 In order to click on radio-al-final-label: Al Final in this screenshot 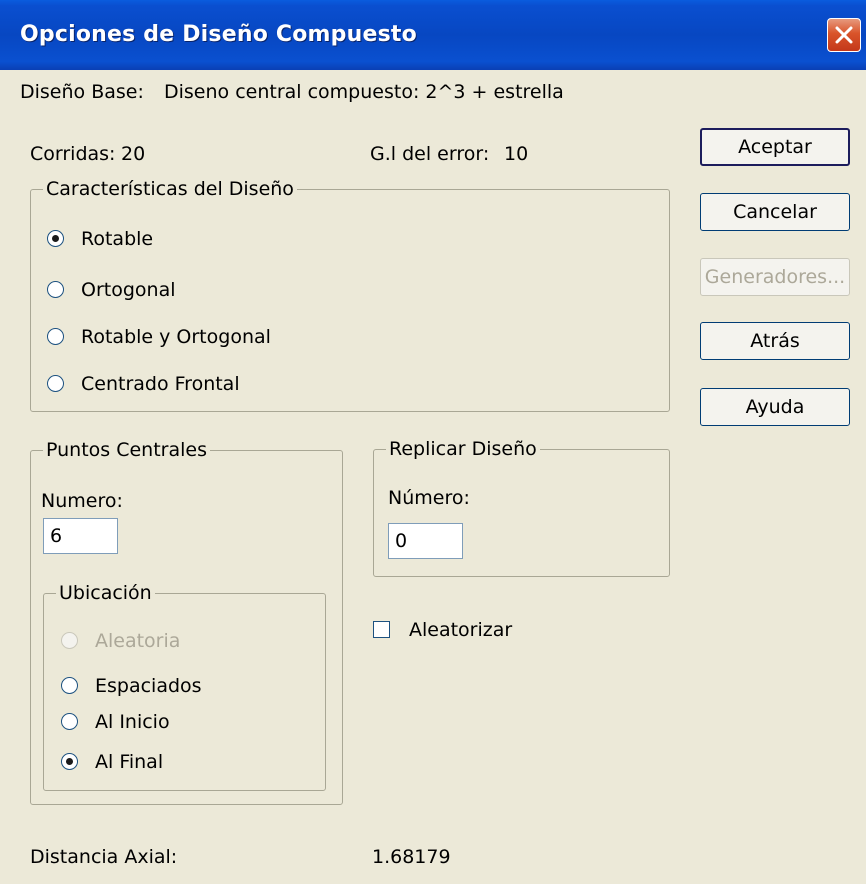, I will do `click(129, 762)`.